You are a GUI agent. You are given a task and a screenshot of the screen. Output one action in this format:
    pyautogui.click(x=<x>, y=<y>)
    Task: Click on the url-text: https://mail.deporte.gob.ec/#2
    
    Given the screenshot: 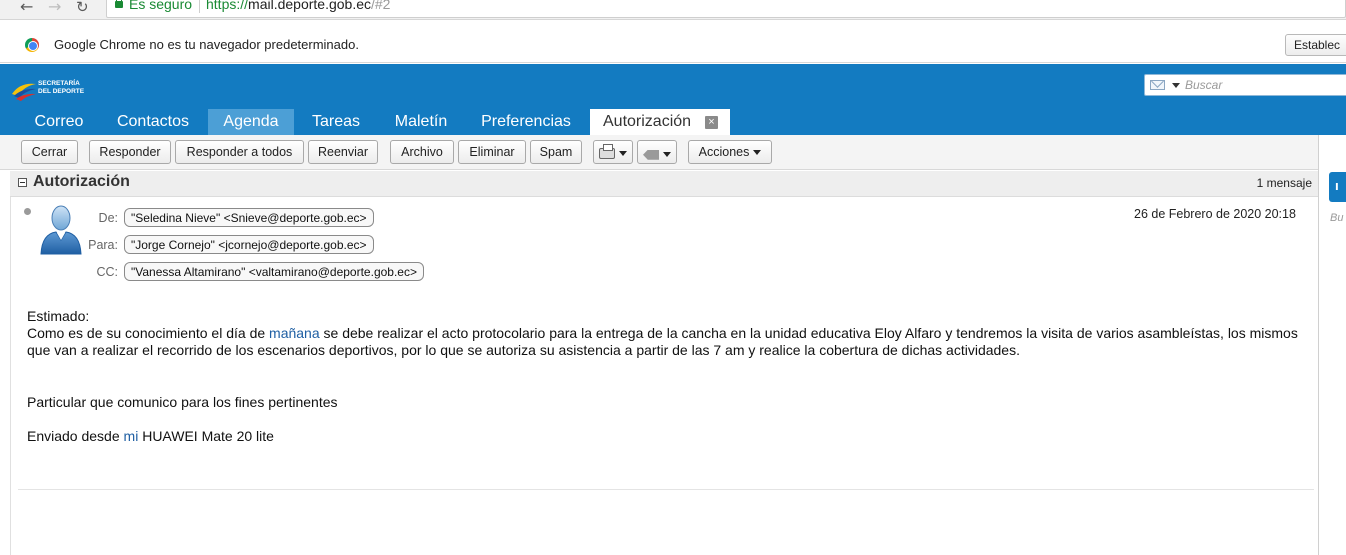 What is the action you would take?
    pyautogui.click(x=298, y=6)
    